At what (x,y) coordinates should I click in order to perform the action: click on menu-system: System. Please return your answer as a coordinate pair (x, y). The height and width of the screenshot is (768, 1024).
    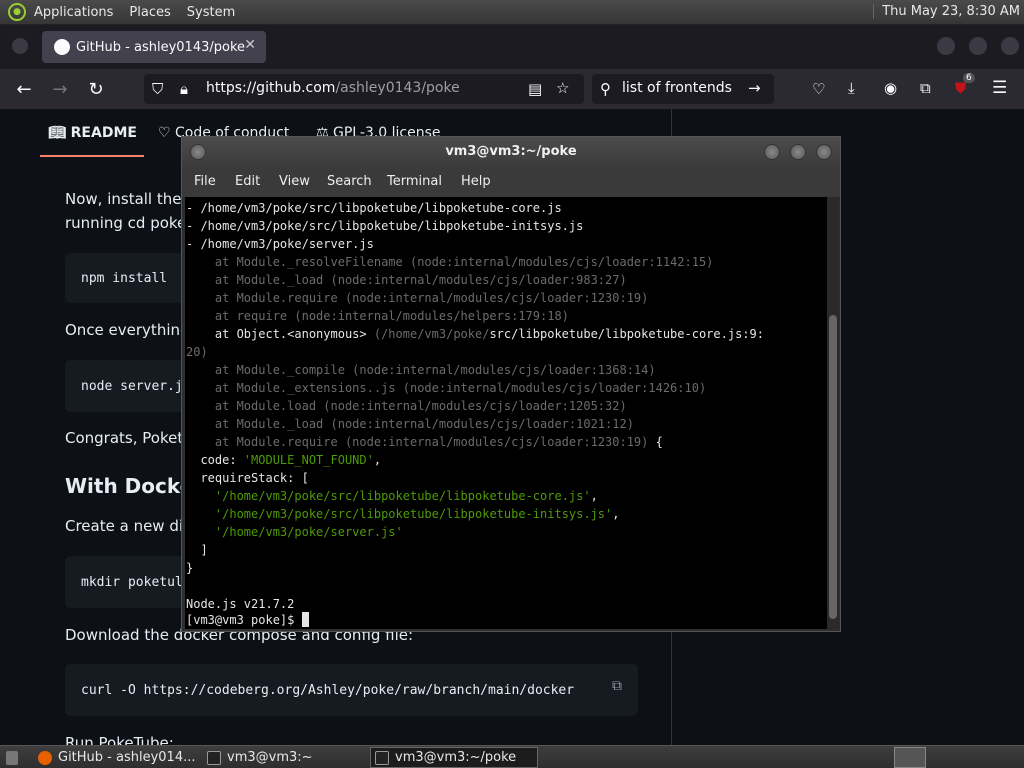
    Looking at the image, I should click on (211, 12).